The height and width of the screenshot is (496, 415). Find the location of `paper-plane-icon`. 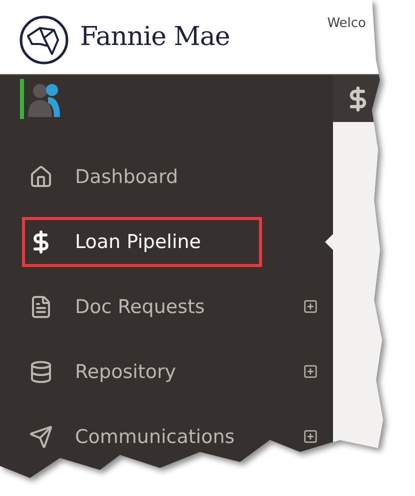

paper-plane-icon is located at coordinates (41, 436).